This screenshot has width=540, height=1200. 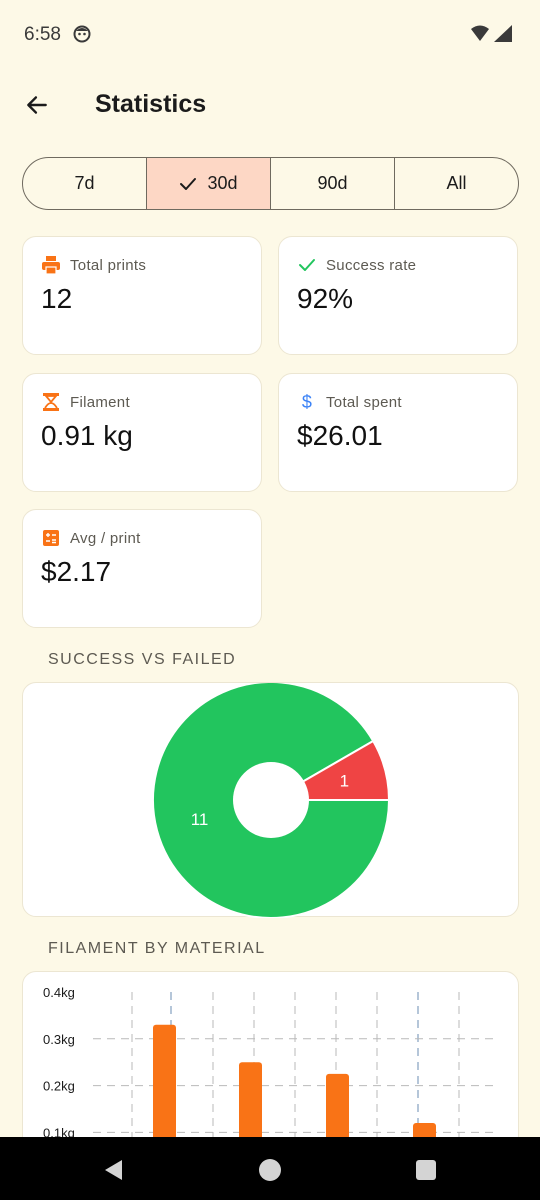 I want to click on success-failed-donut-chart: 111, so click(x=271, y=800).